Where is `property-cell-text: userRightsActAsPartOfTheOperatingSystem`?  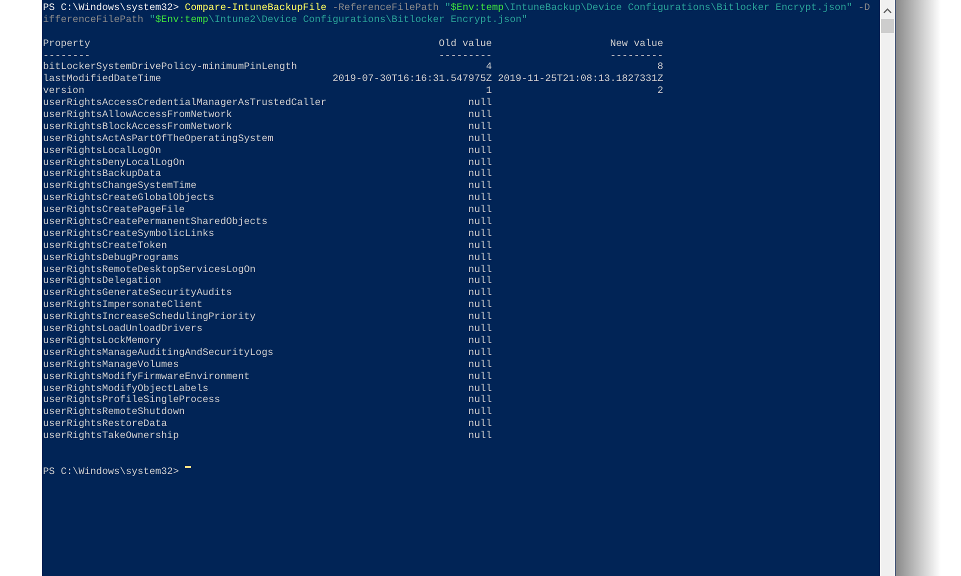
property-cell-text: userRightsActAsPartOfTheOperatingSystem is located at coordinates (158, 138).